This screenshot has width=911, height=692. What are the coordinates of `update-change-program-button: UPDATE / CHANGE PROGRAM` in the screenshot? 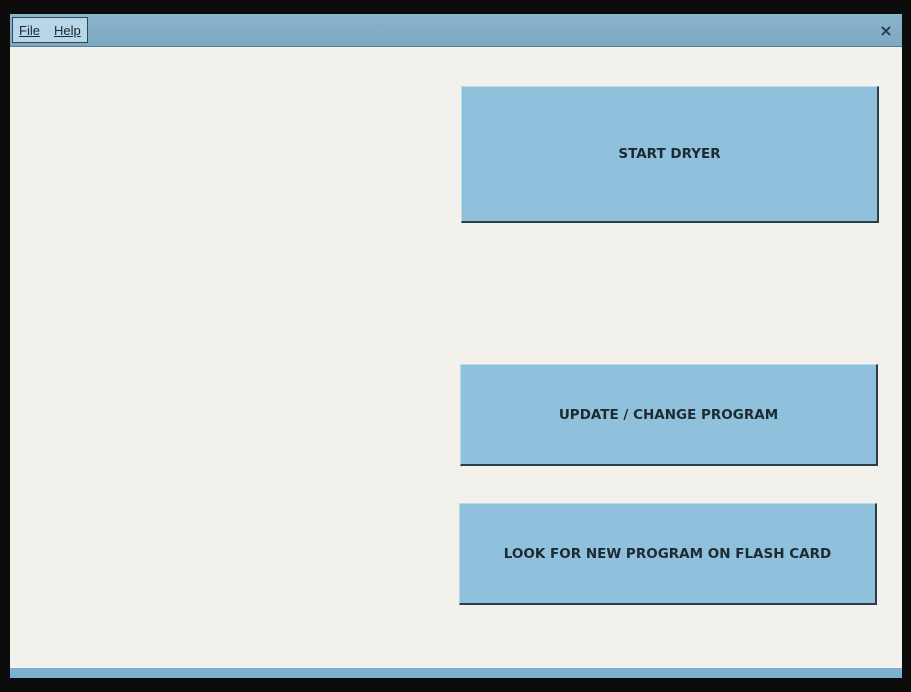 It's located at (669, 415).